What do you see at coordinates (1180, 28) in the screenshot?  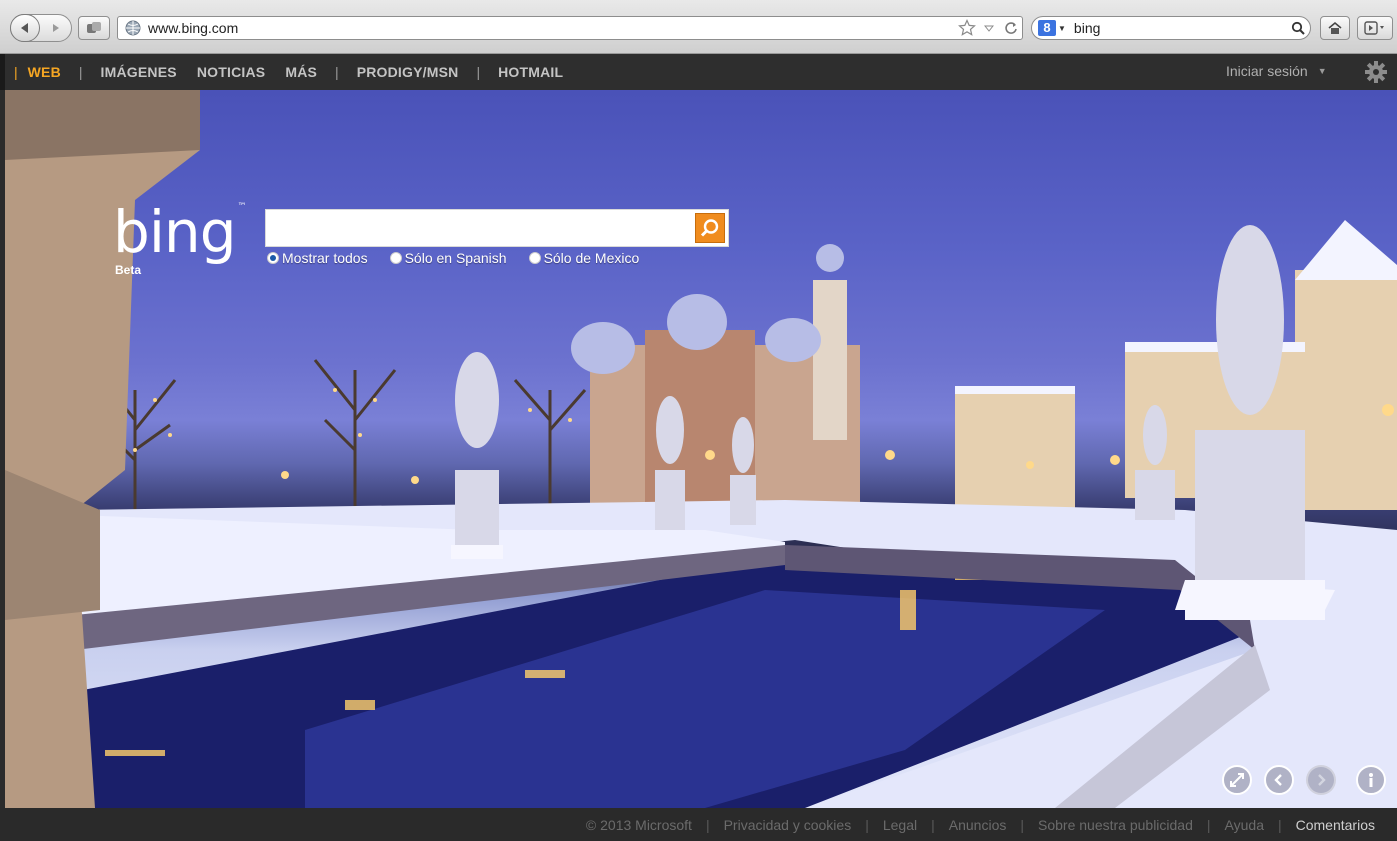 I see `browser-search-text: bing` at bounding box center [1180, 28].